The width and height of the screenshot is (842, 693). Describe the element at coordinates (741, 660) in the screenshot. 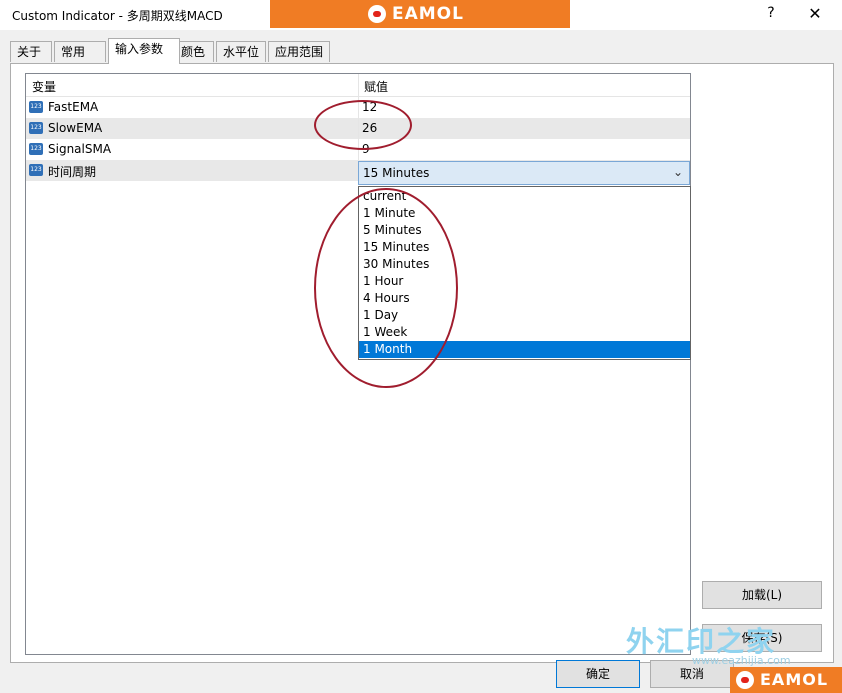

I see `watermark-url: www.eazhijia.com` at that location.